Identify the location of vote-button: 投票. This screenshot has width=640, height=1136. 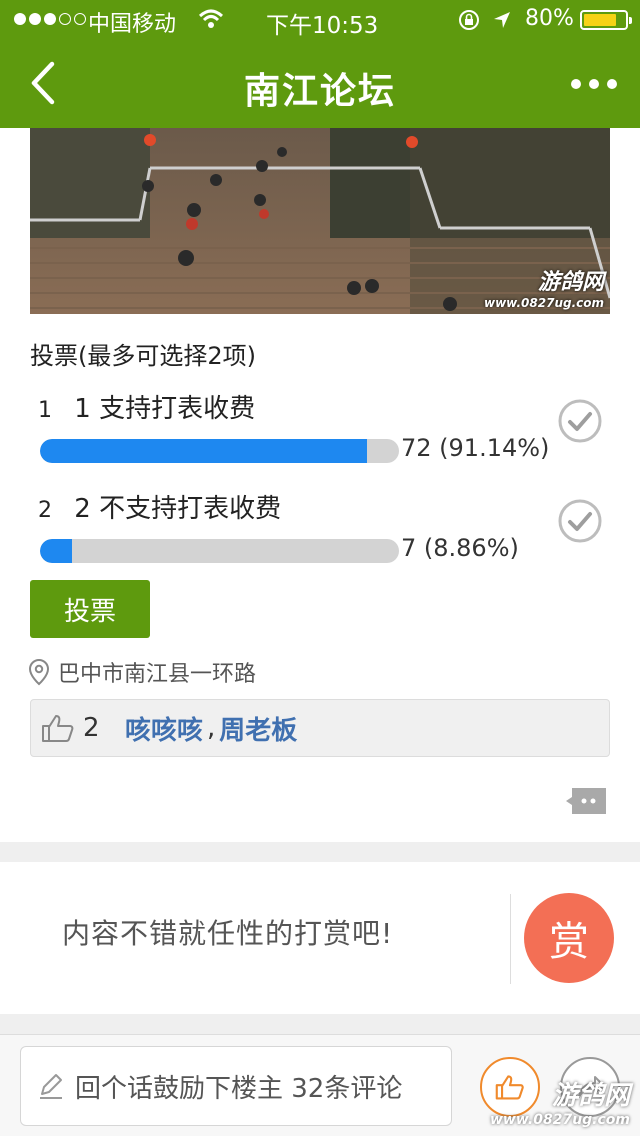
(90, 609).